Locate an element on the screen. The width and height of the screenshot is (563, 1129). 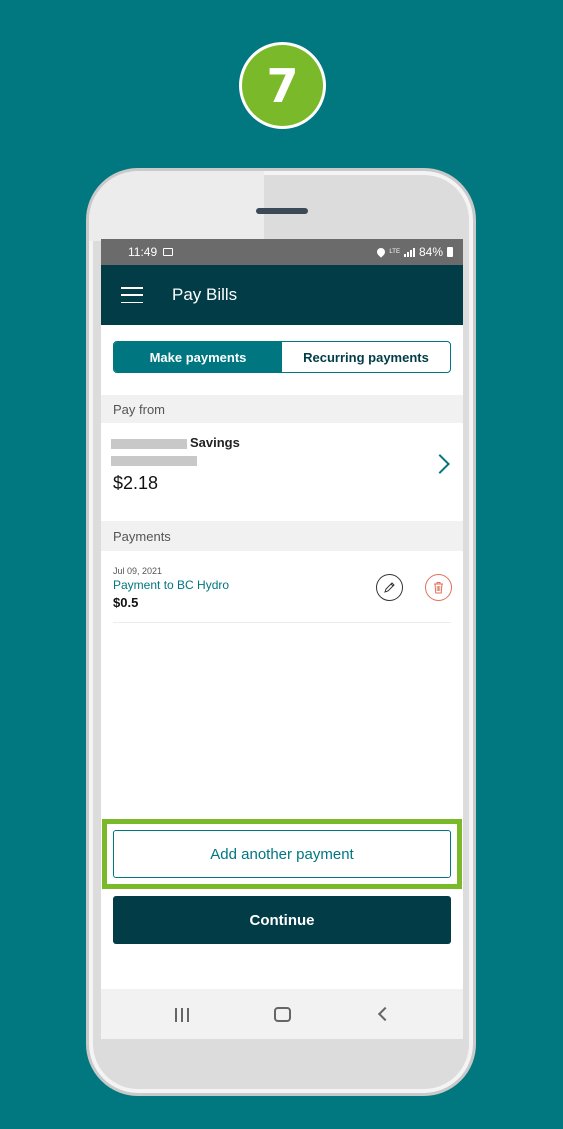
payment-amount: $0.5 is located at coordinates (126, 602).